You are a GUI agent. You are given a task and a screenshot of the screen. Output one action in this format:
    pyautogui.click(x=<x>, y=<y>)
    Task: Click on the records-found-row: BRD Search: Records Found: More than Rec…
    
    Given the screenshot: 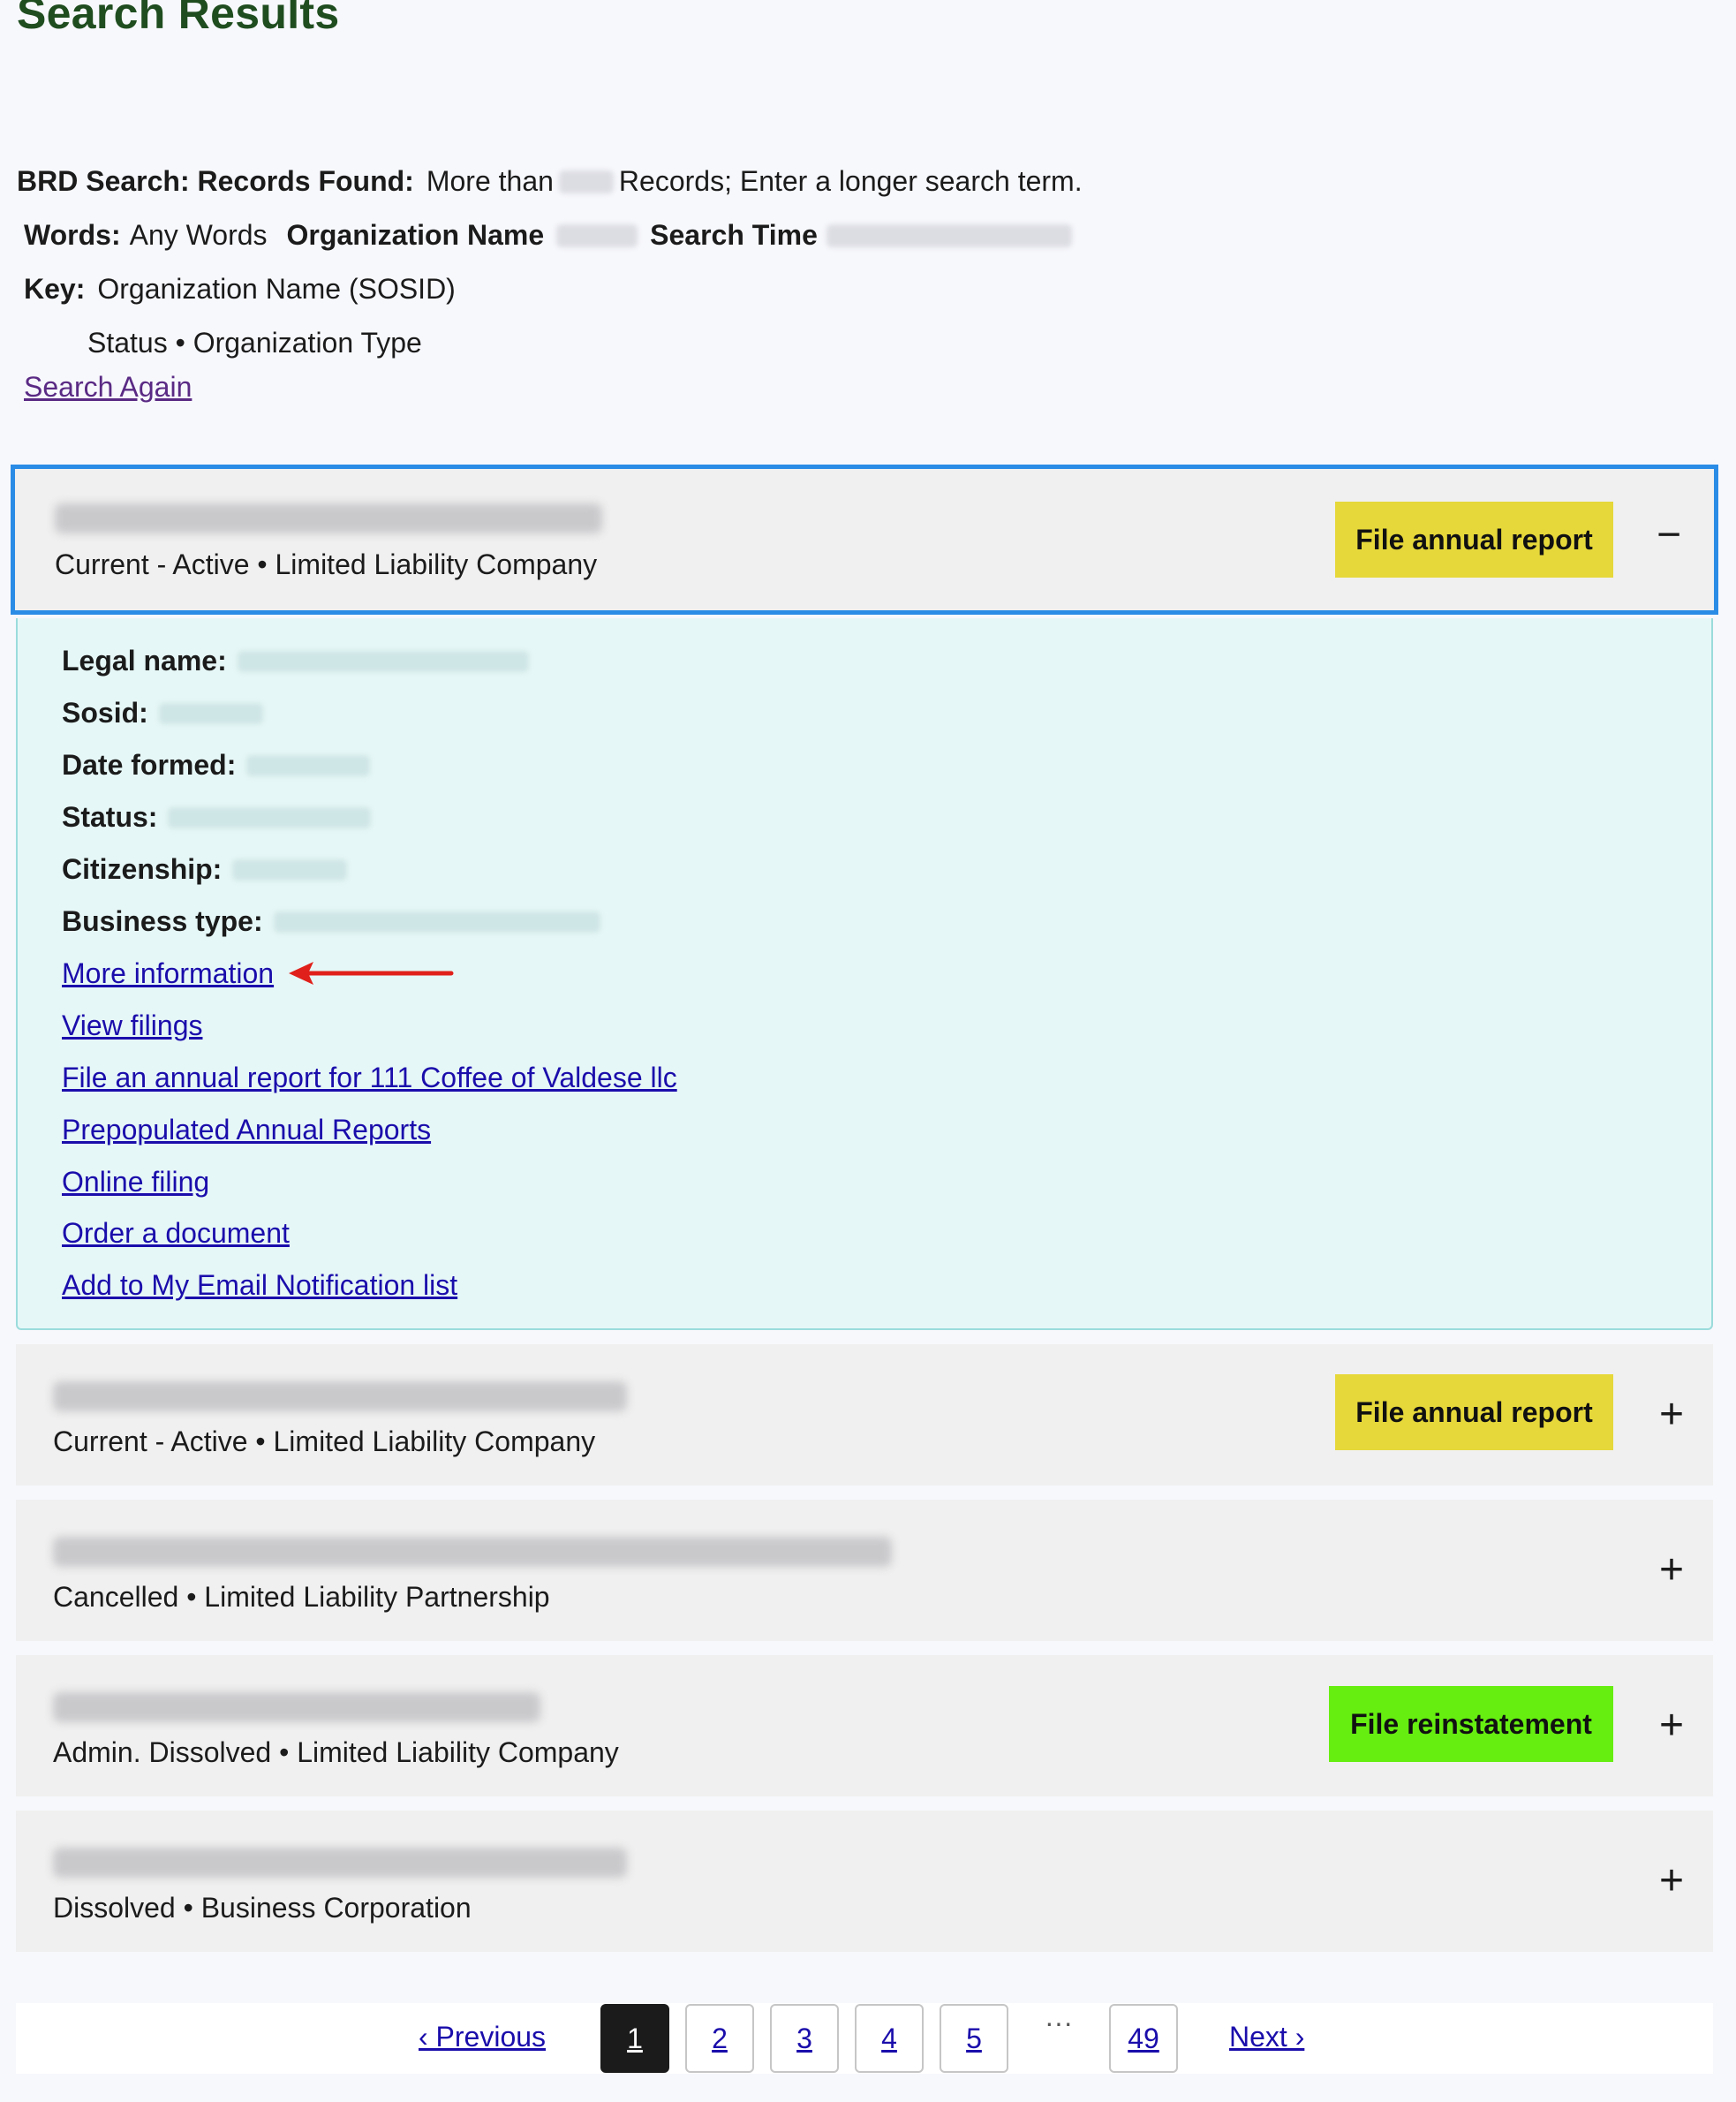 What is the action you would take?
    pyautogui.click(x=550, y=181)
    